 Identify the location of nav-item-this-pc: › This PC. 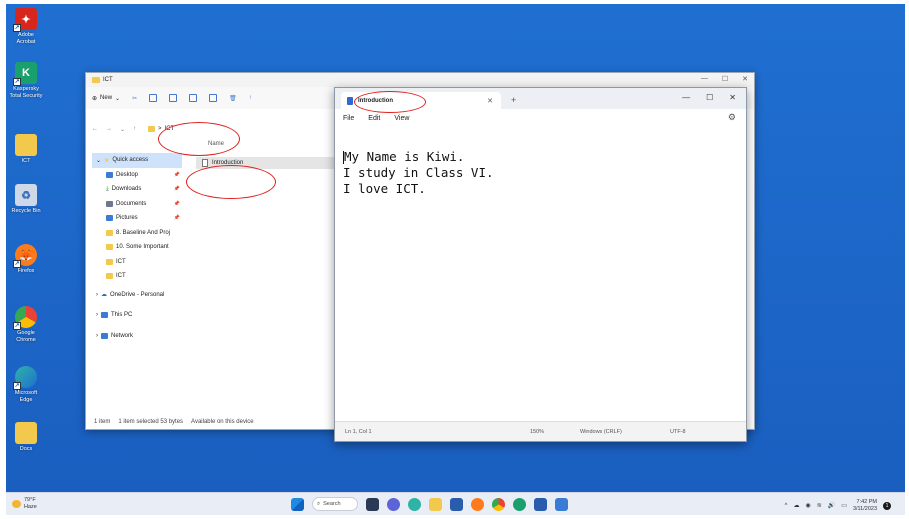
(137, 315).